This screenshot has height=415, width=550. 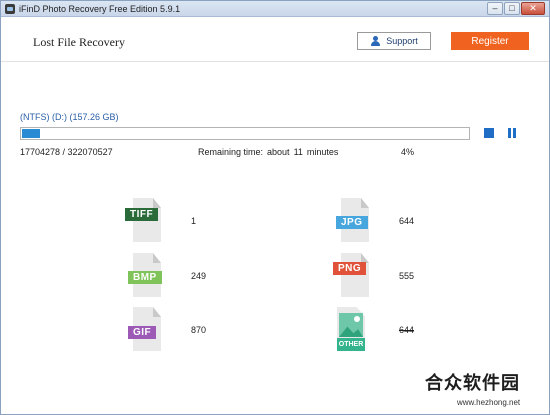 I want to click on jpg-file-icon: JPG, so click(x=351, y=220).